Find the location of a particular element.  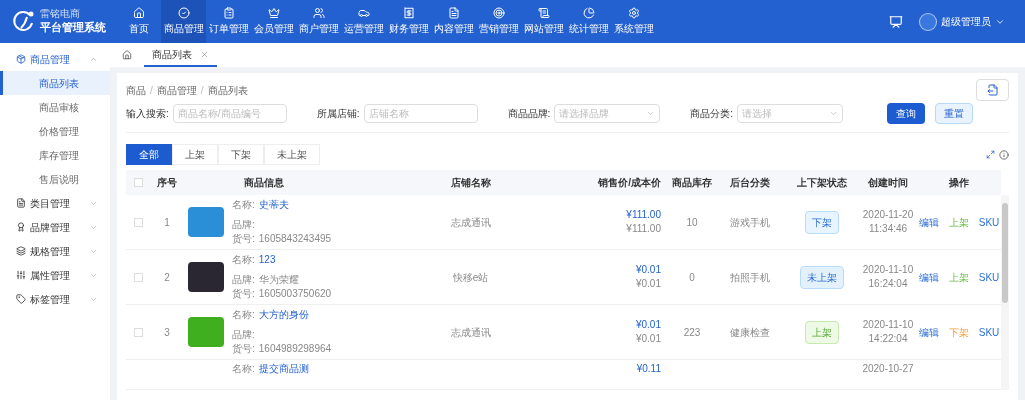

query-button: 查询 is located at coordinates (906, 113).